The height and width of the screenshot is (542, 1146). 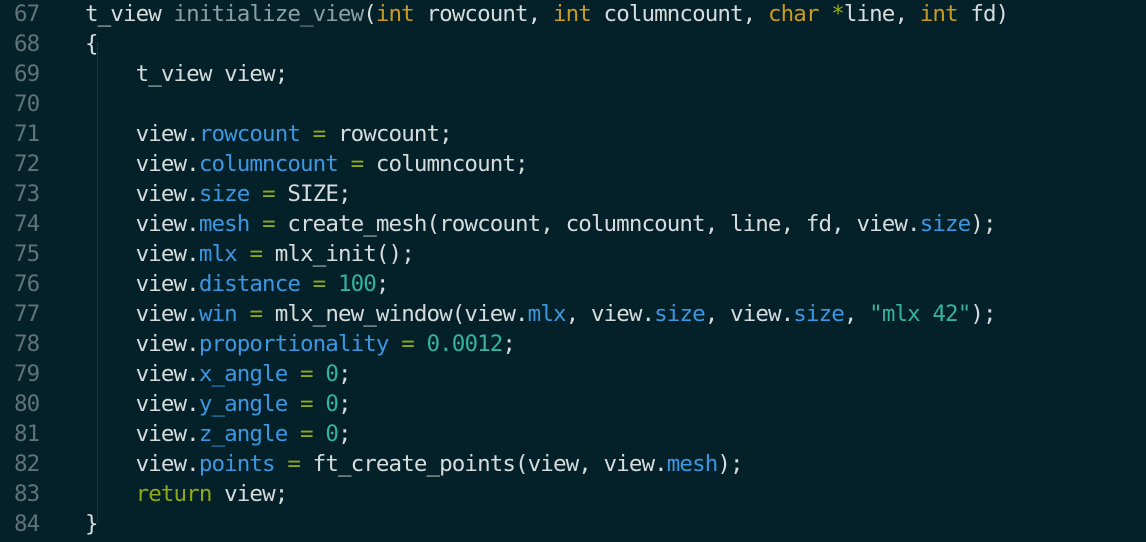 I want to click on code-text: view.columncount = columncount;, so click(x=307, y=164).